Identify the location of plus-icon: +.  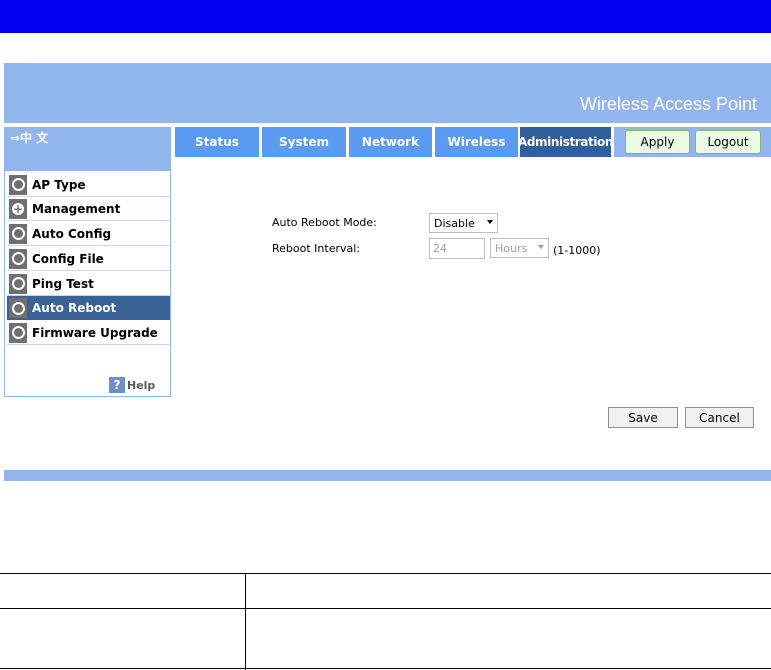
(18, 208).